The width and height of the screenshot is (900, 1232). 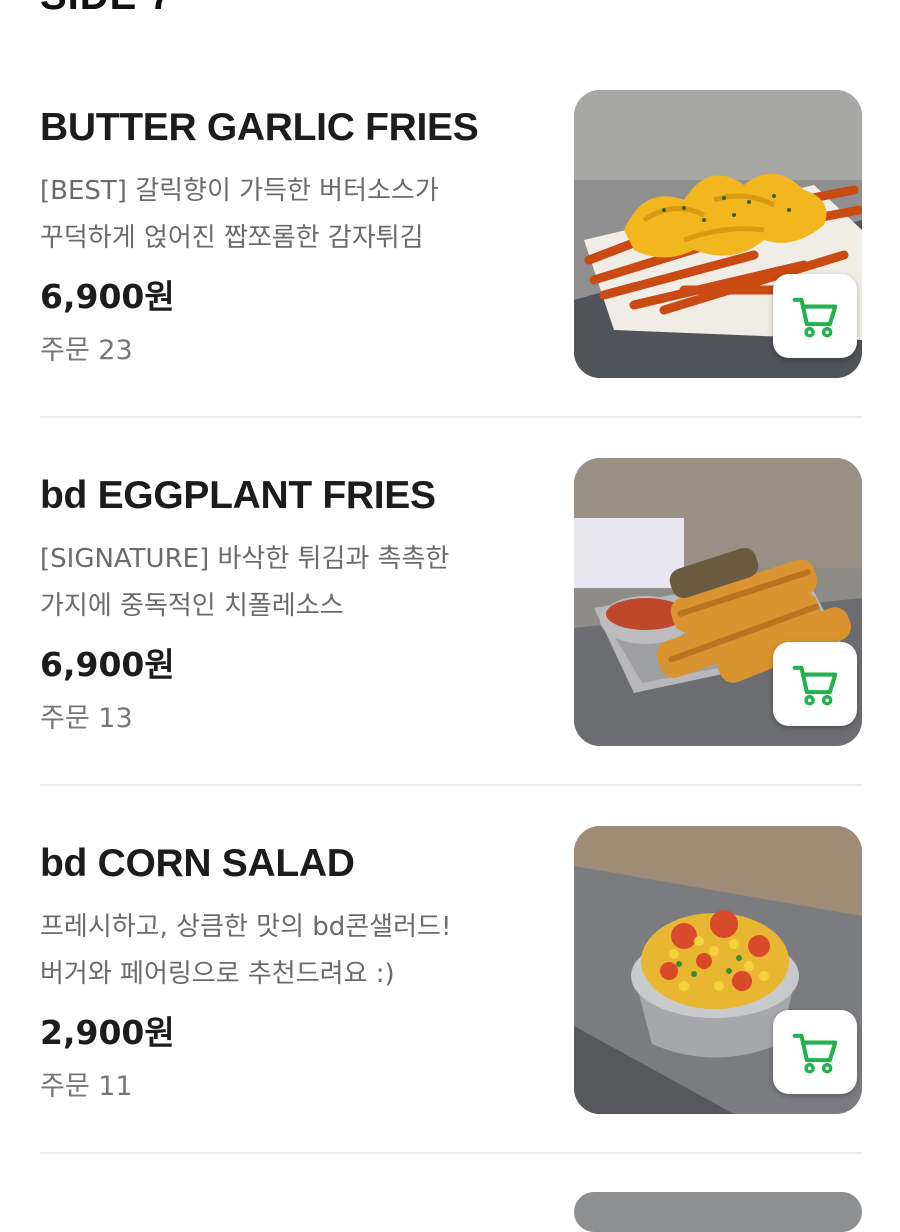 I want to click on item-description-line: 버거와 페어링으로 추천드려요 :), so click(x=217, y=974).